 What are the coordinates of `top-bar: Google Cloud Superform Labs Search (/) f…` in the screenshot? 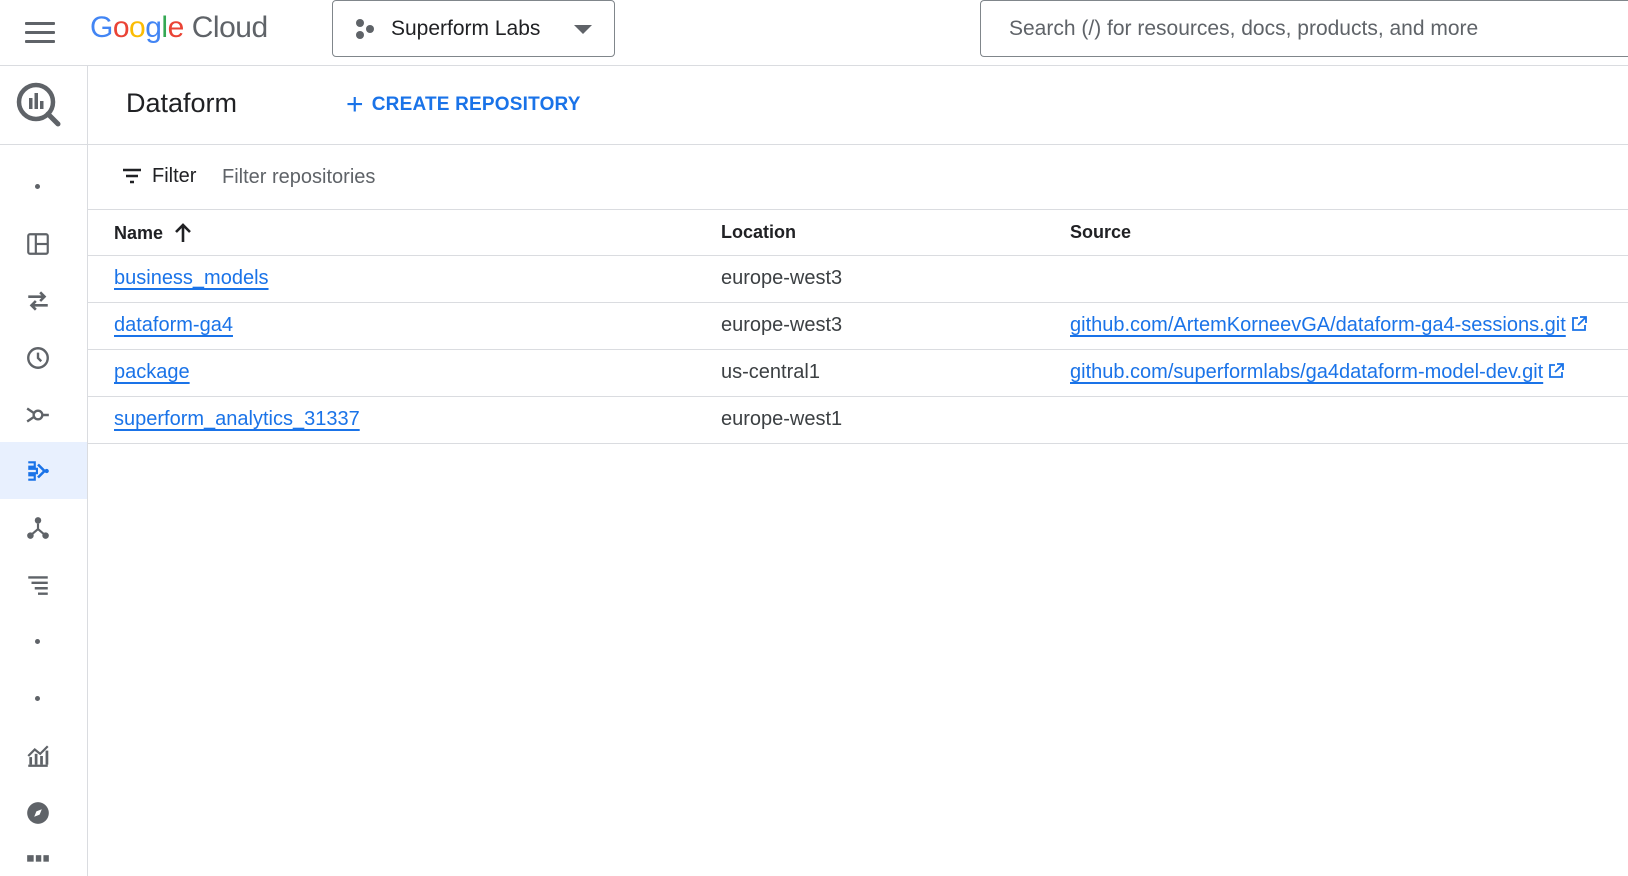 It's located at (814, 33).